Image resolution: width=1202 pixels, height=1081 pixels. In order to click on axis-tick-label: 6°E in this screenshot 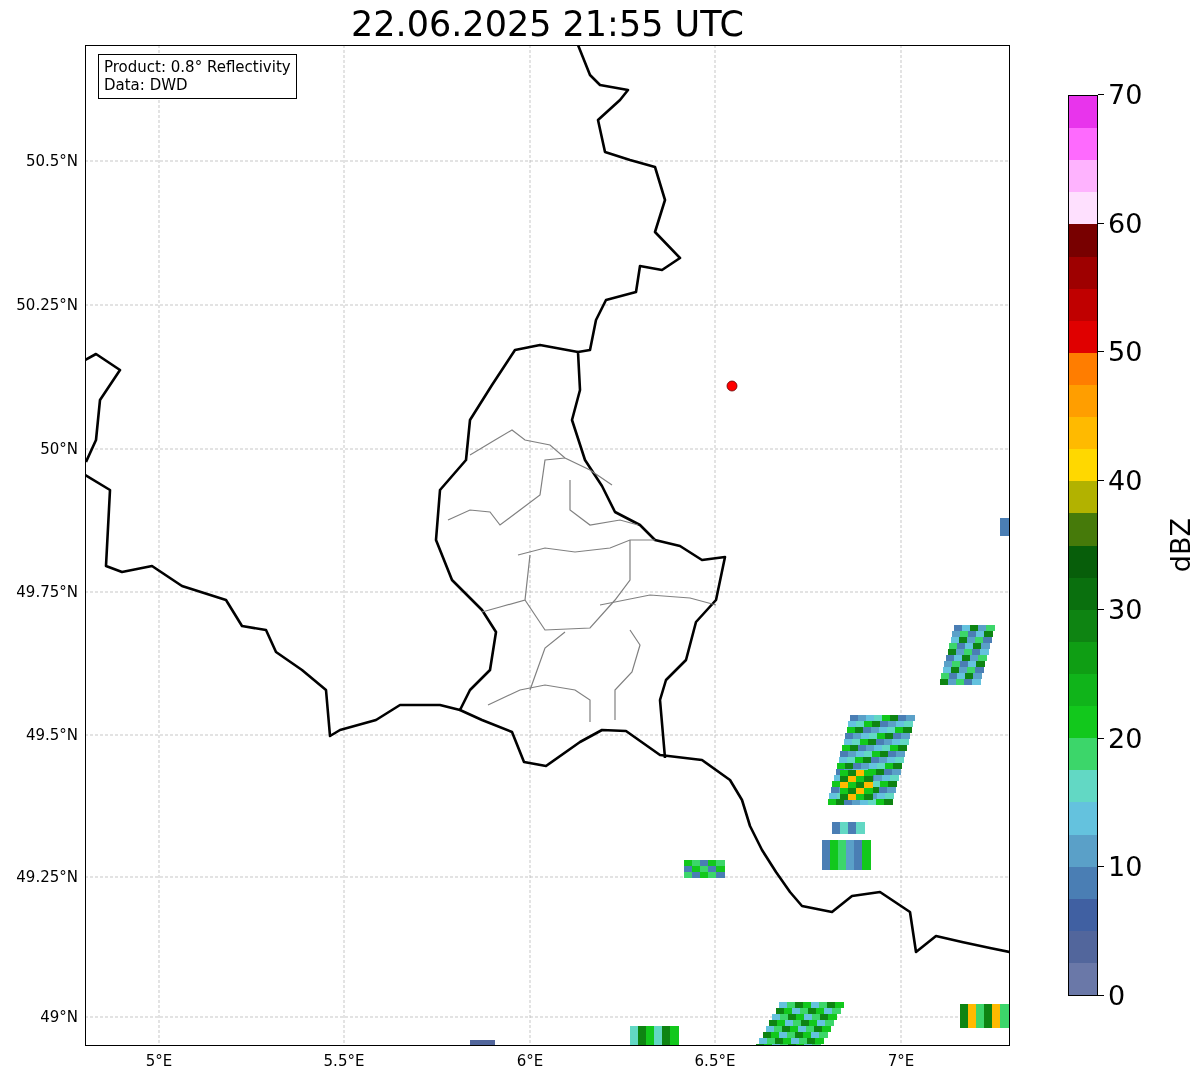, I will do `click(530, 1061)`.